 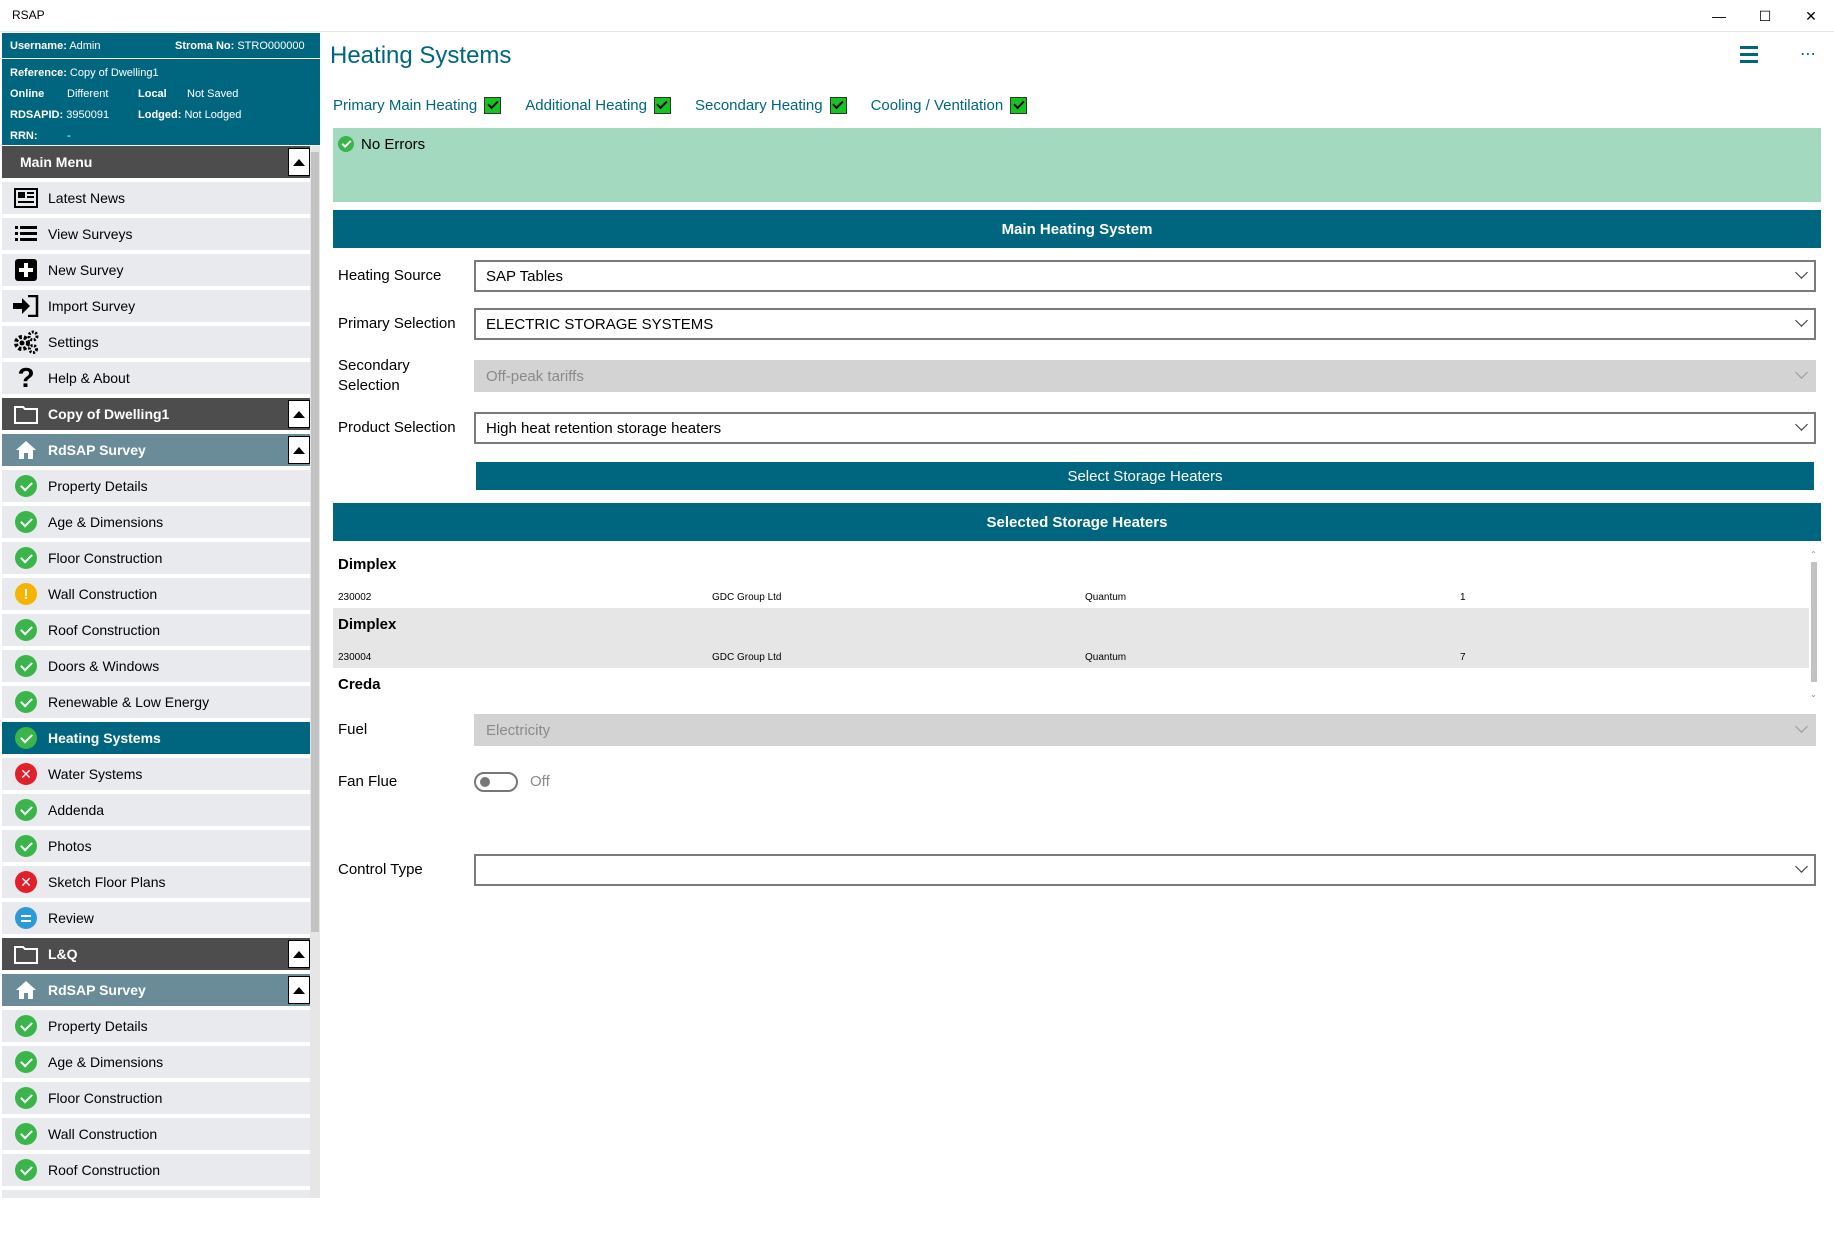 What do you see at coordinates (104, 738) in the screenshot?
I see `sidebar-item-label: Heating Systems` at bounding box center [104, 738].